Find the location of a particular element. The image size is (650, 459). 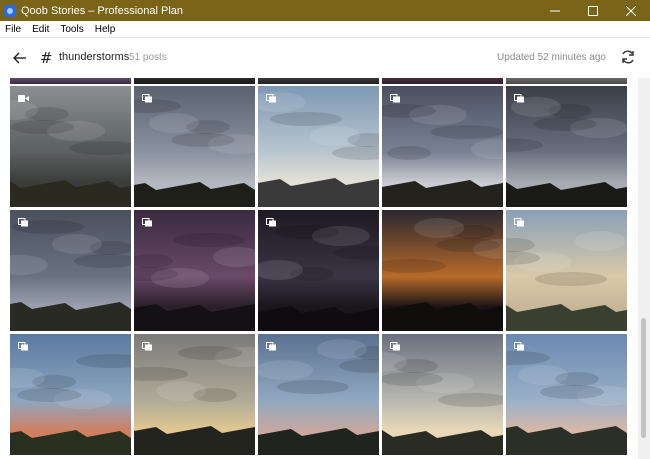

minimize-icon is located at coordinates (555, 10).